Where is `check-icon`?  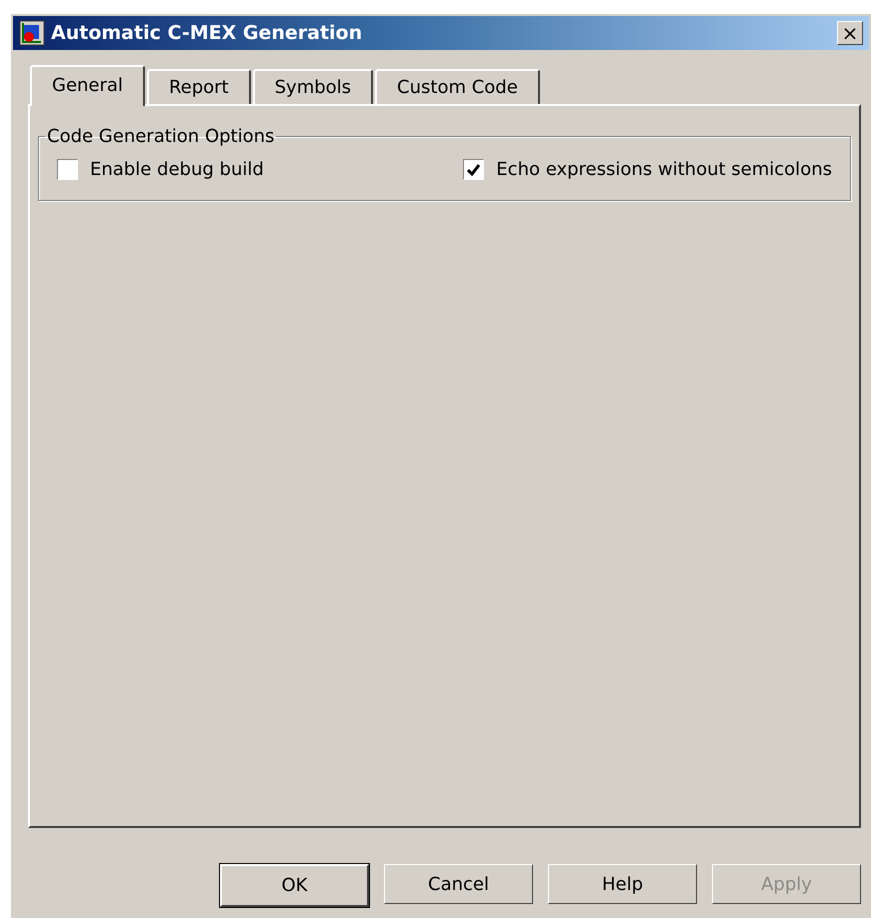
check-icon is located at coordinates (473, 170).